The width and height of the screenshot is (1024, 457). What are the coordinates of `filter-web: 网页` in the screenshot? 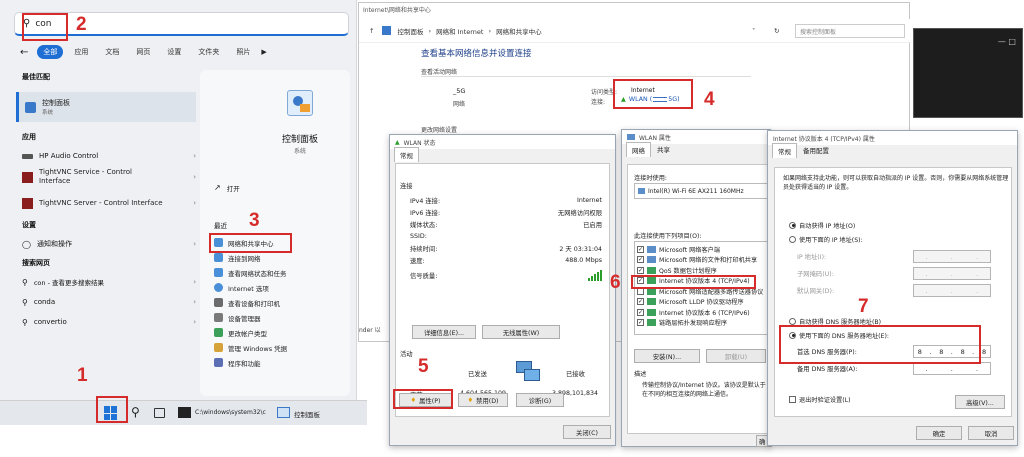 It's located at (143, 52).